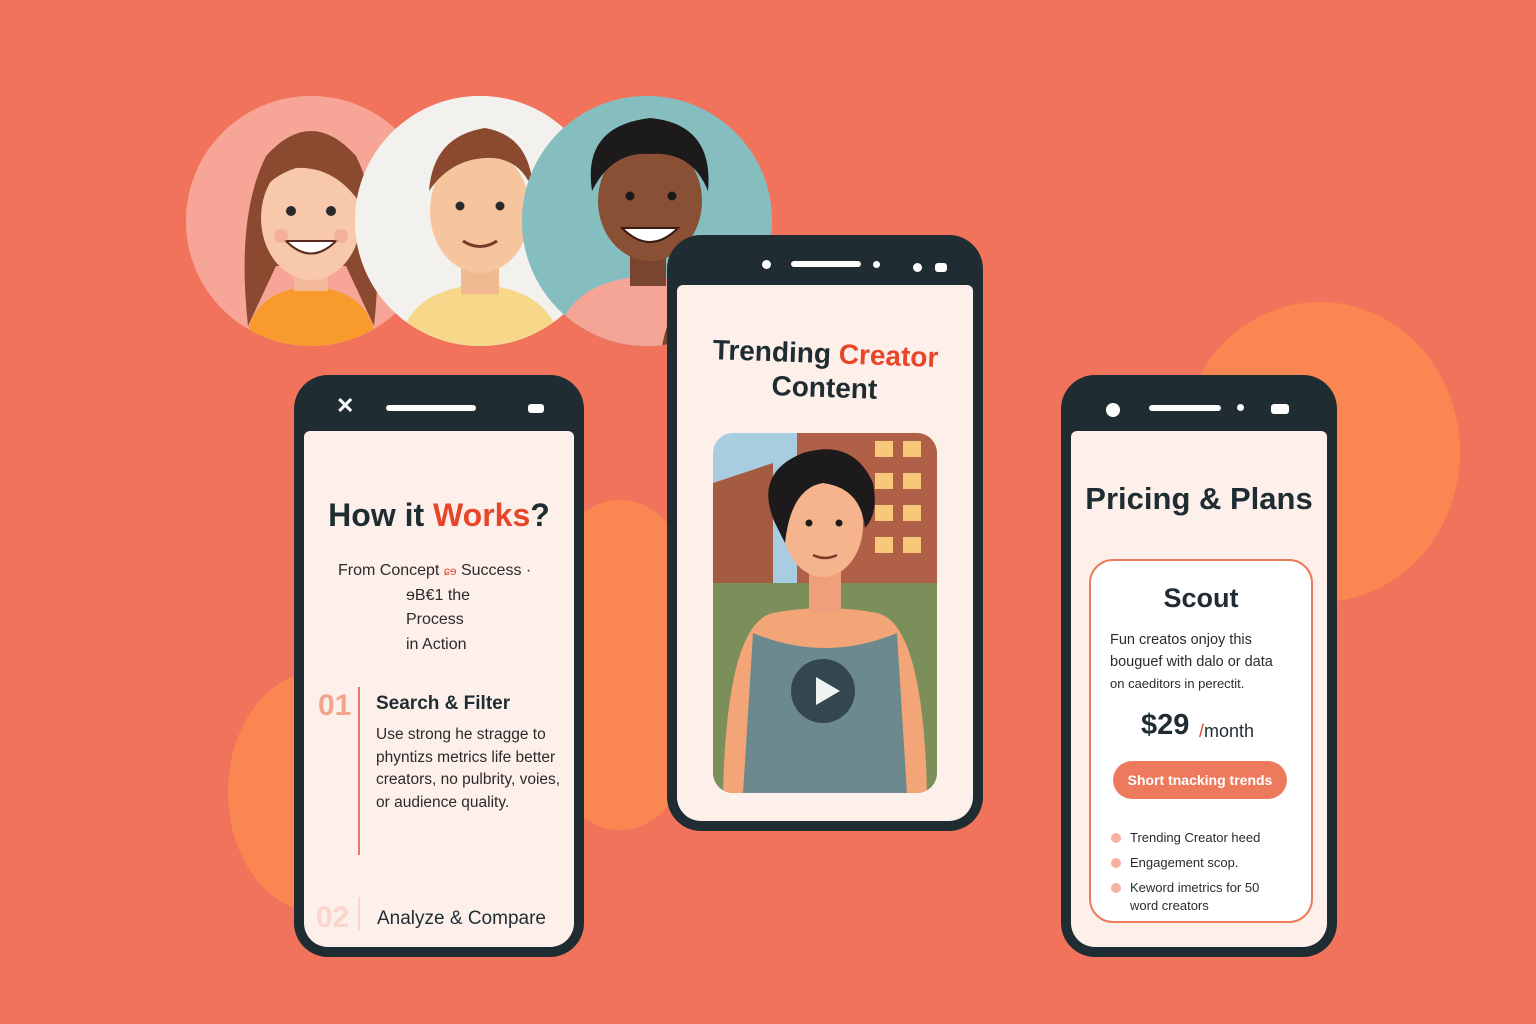  What do you see at coordinates (1200, 863) in the screenshot?
I see `feature-item: Engagement scop.` at bounding box center [1200, 863].